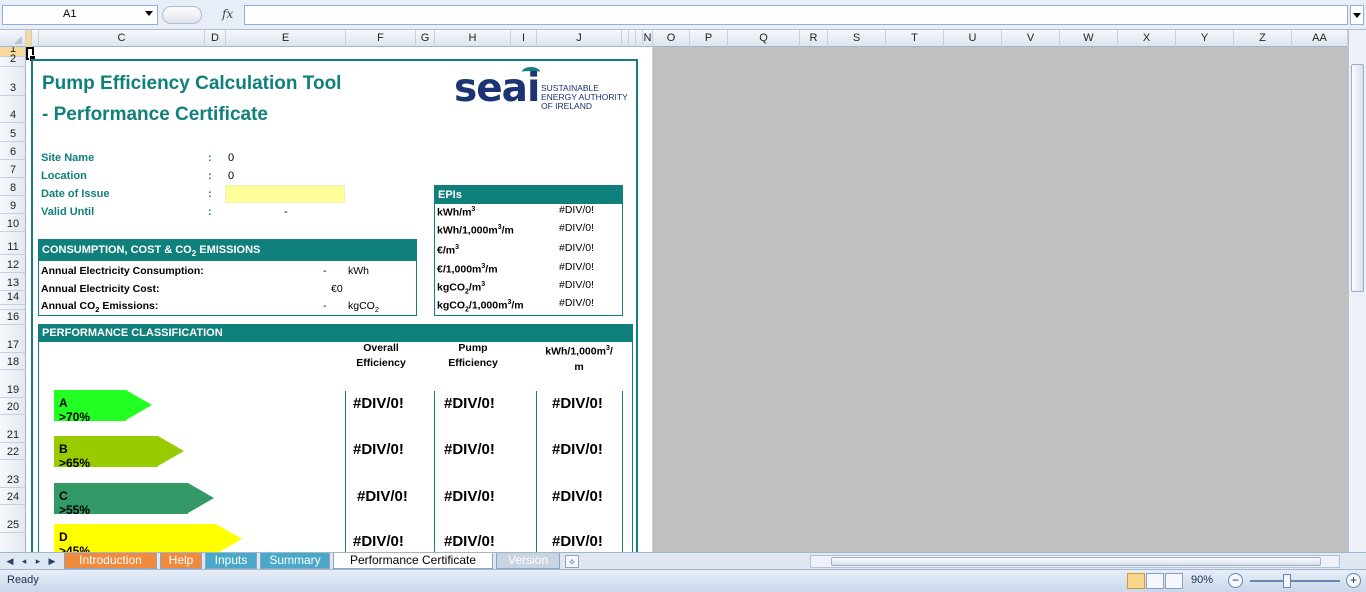  What do you see at coordinates (467, 269) in the screenshot?
I see `epi-label: €/1,000m3/m` at bounding box center [467, 269].